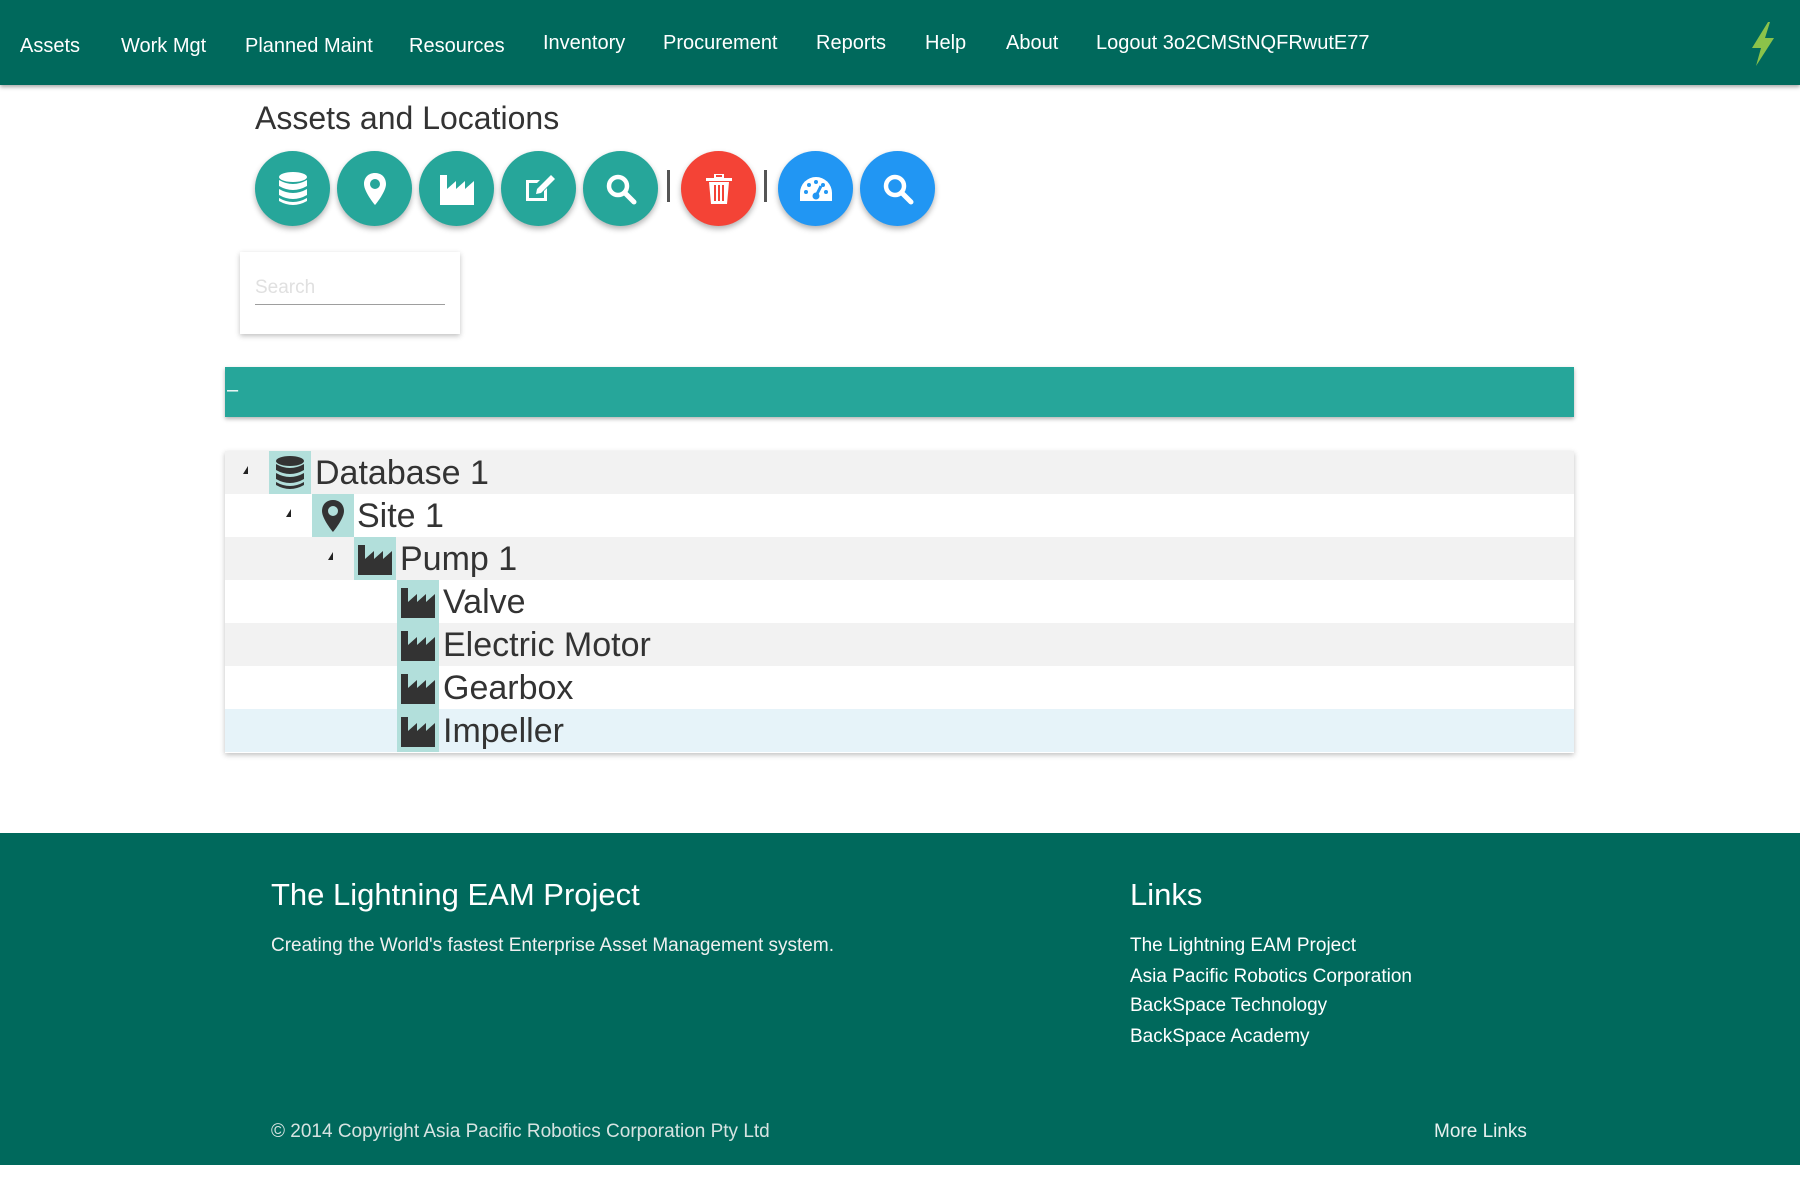  Describe the element at coordinates (720, 43) in the screenshot. I see `nav-procurement: Procurement` at that location.